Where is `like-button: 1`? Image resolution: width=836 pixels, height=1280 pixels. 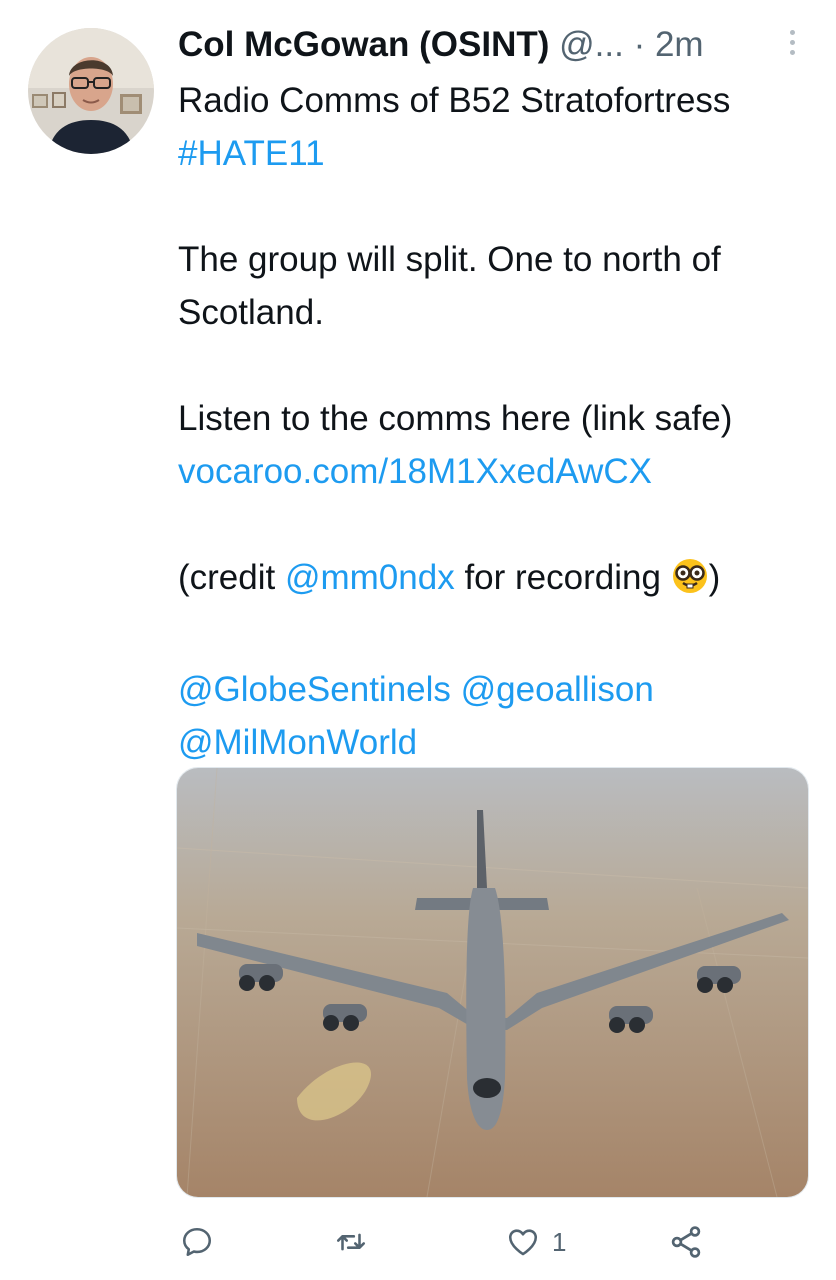
like-button: 1 is located at coordinates (536, 1242).